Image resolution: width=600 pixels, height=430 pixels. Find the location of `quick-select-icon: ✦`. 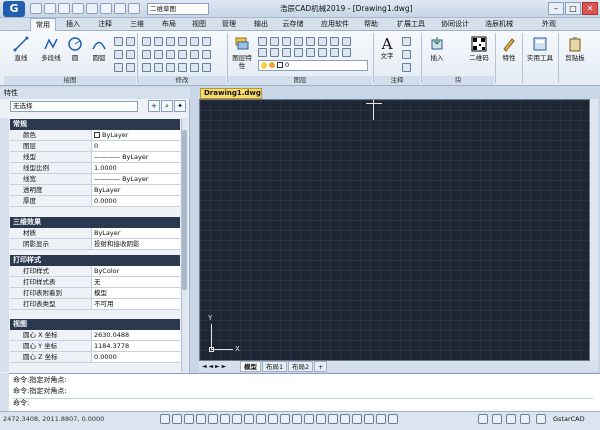

quick-select-icon: ✦ is located at coordinates (180, 106).